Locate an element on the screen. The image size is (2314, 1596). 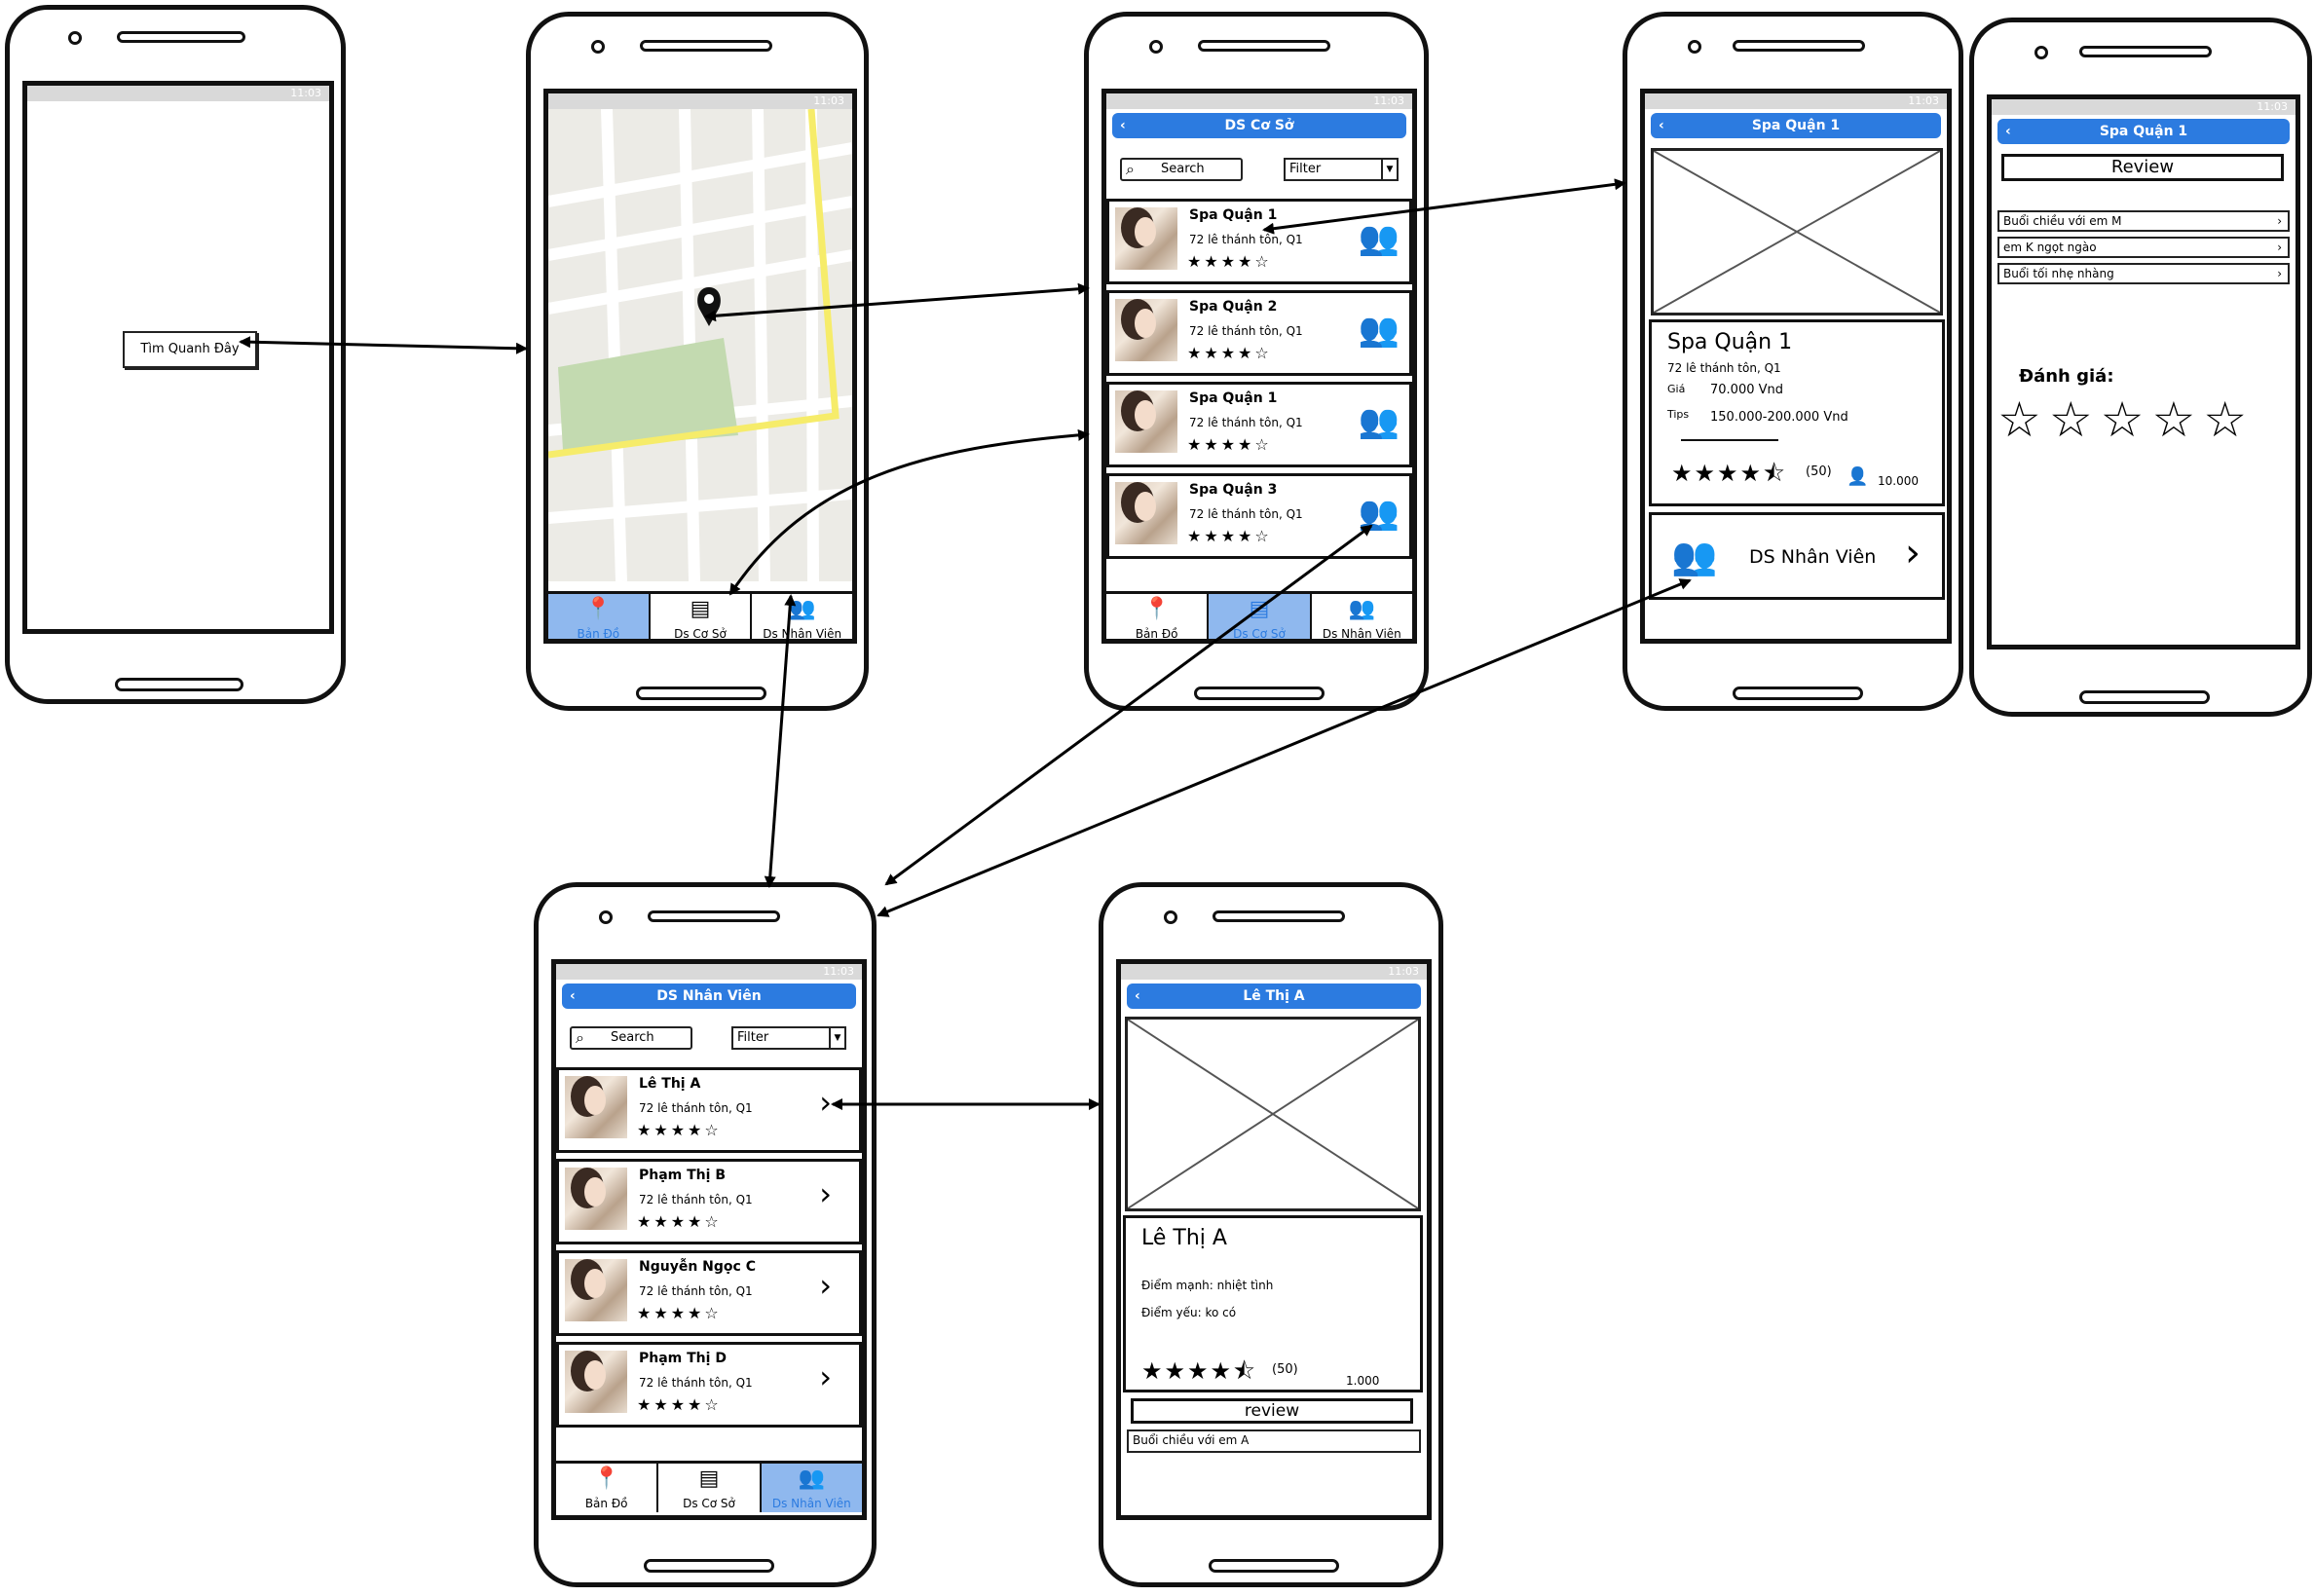
arrow-tab-to-shop-list is located at coordinates (909, 512).